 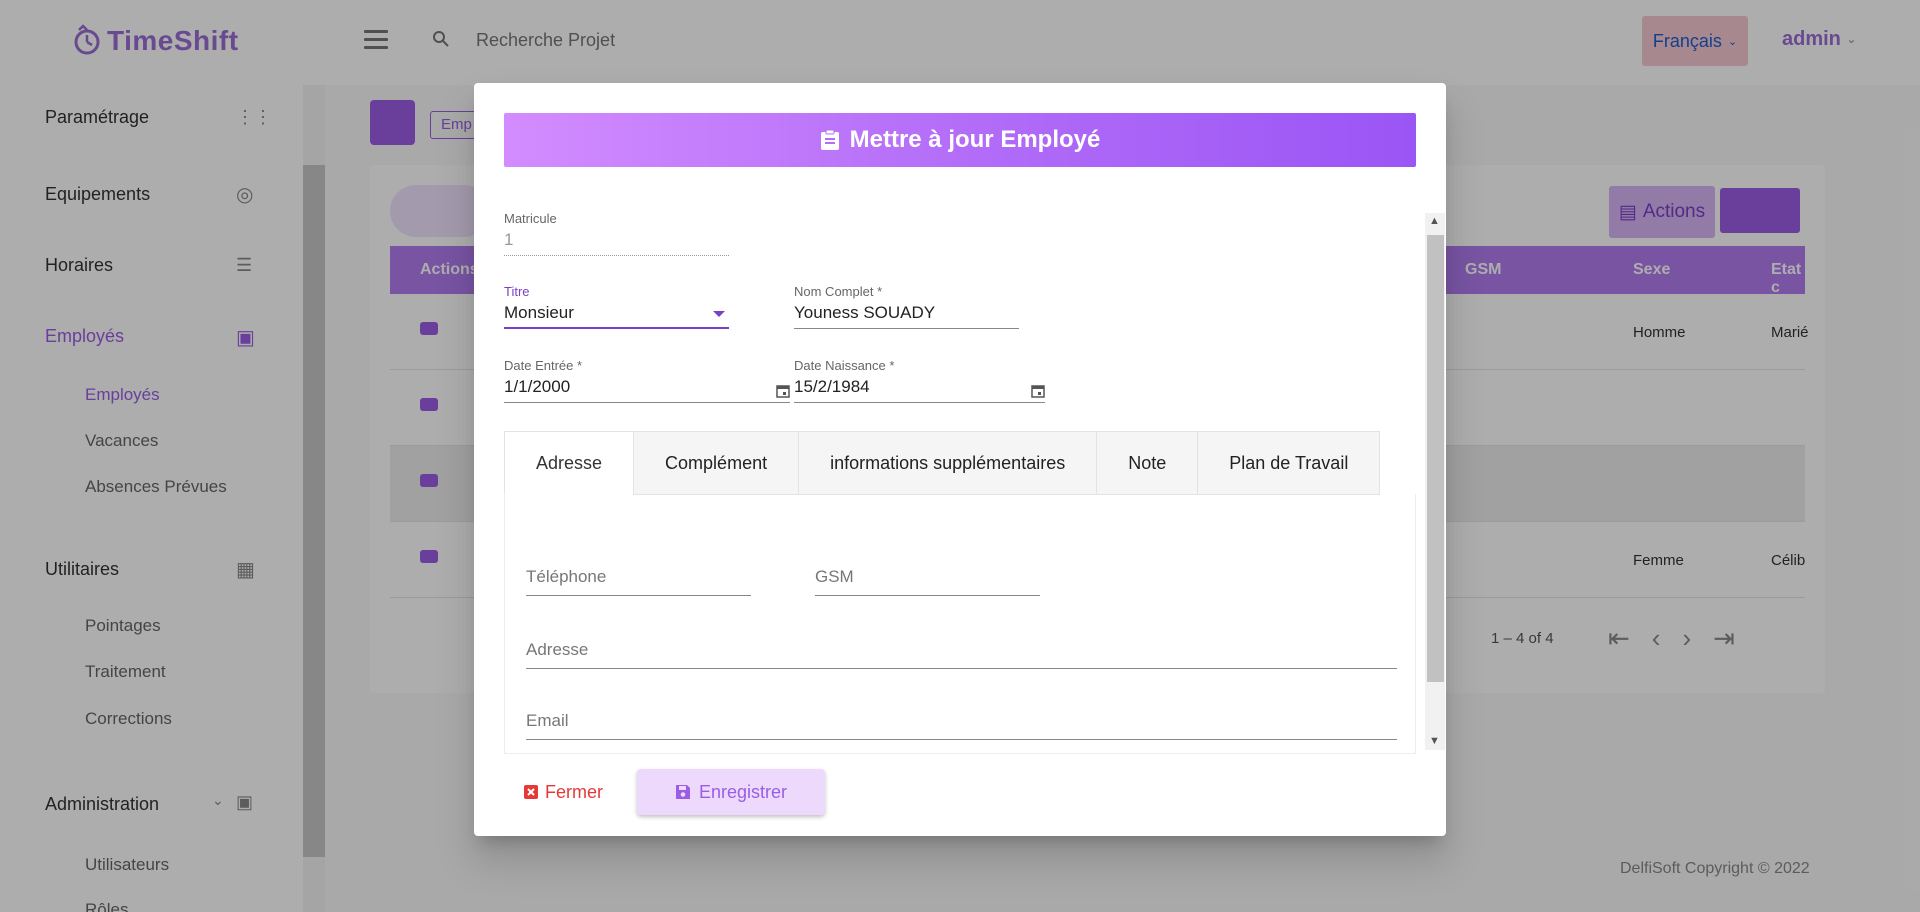 What do you see at coordinates (574, 791) in the screenshot?
I see `close-button-label: Fermer` at bounding box center [574, 791].